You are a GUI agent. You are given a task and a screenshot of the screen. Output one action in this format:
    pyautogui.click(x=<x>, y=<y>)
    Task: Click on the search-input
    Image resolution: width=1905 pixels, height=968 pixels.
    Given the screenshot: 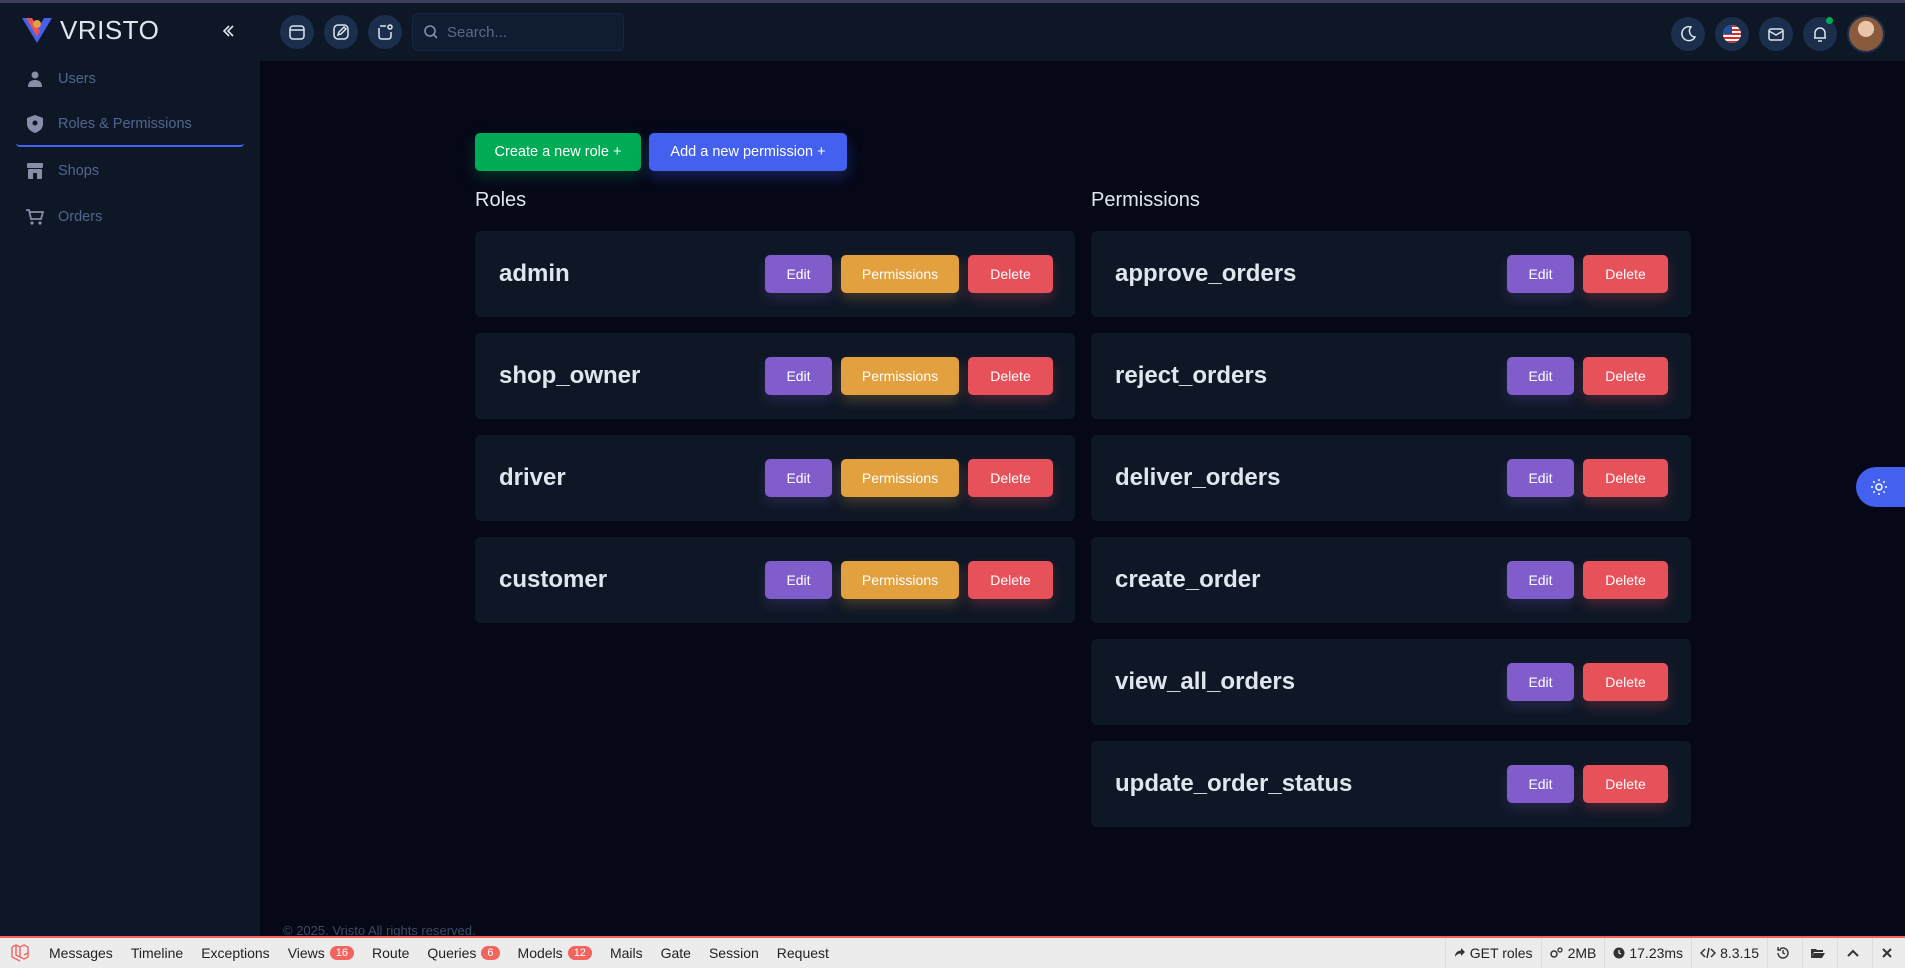 What is the action you would take?
    pyautogui.click(x=527, y=32)
    